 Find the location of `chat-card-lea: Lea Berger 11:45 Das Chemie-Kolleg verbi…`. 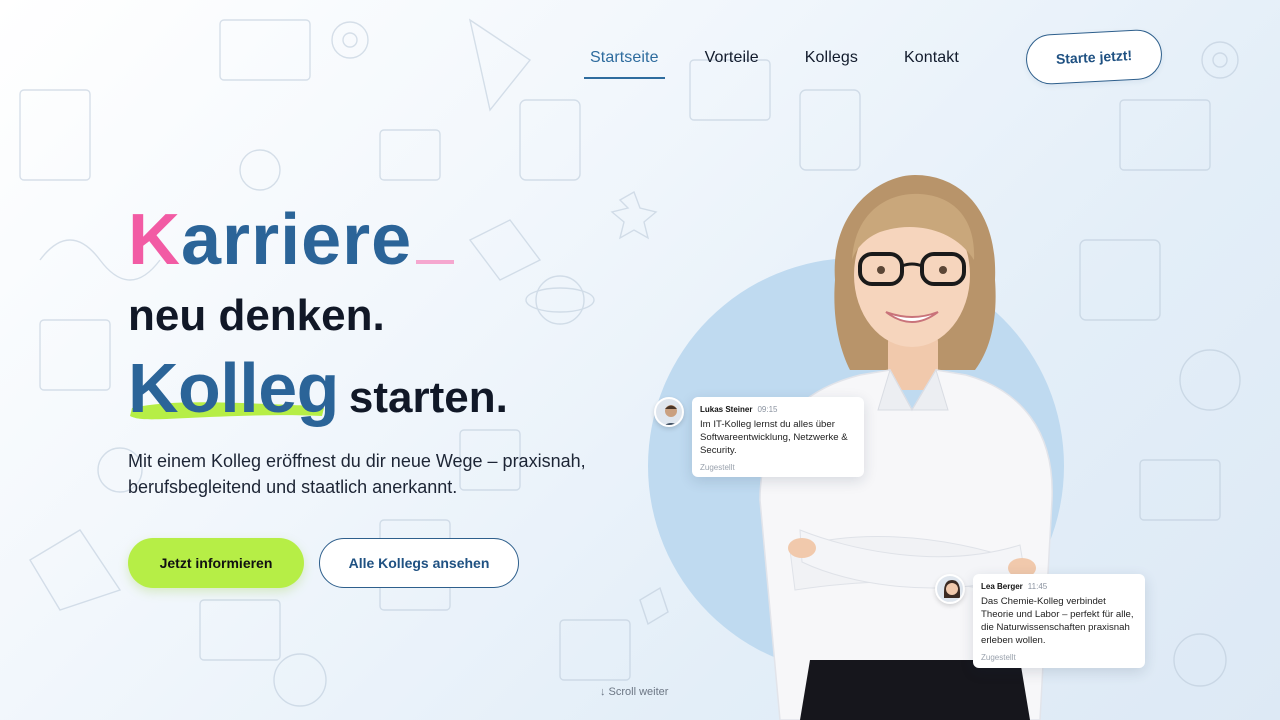

chat-card-lea: Lea Berger 11:45 Das Chemie-Kolleg verbi… is located at coordinates (1059, 621).